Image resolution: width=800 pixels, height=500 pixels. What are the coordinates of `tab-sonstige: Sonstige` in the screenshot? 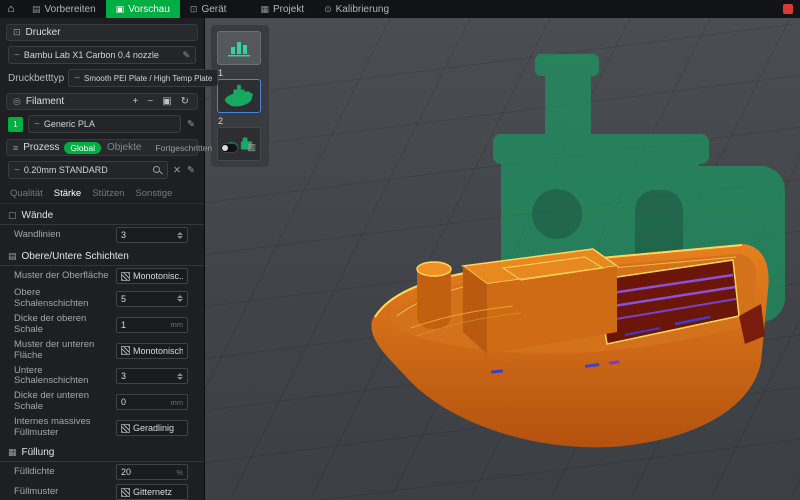 It's located at (153, 193).